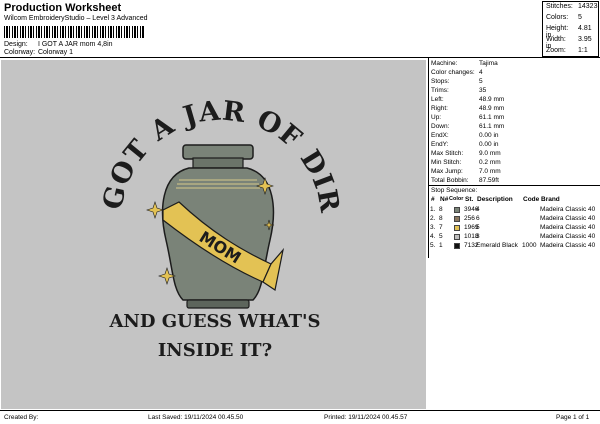 The width and height of the screenshot is (600, 424). What do you see at coordinates (468, 117) in the screenshot?
I see `info-up: Up: 61.1 mm` at bounding box center [468, 117].